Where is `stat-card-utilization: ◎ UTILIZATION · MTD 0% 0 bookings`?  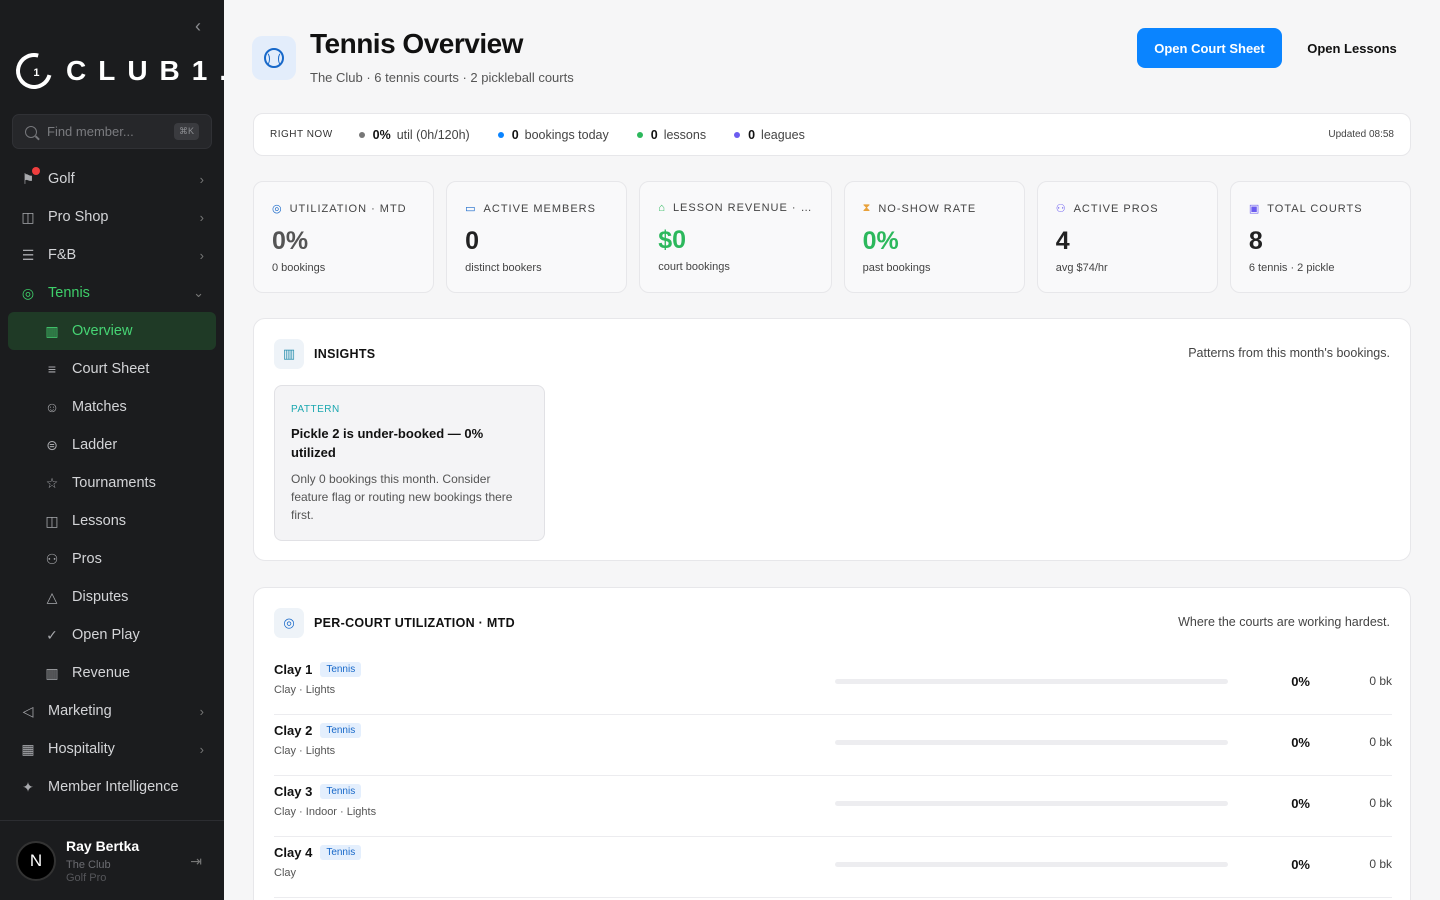
stat-card-utilization: ◎ UTILIZATION · MTD 0% 0 bookings is located at coordinates (344, 237).